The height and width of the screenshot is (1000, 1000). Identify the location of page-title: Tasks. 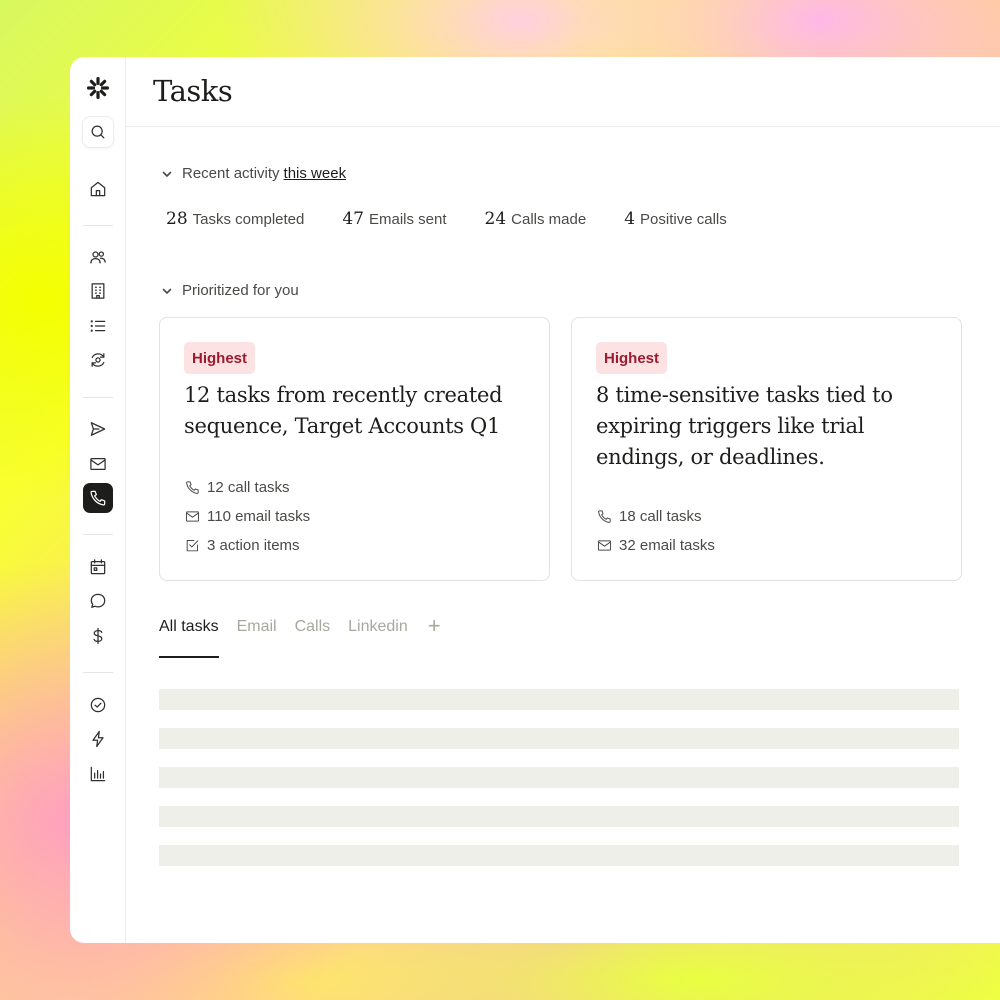
(193, 91).